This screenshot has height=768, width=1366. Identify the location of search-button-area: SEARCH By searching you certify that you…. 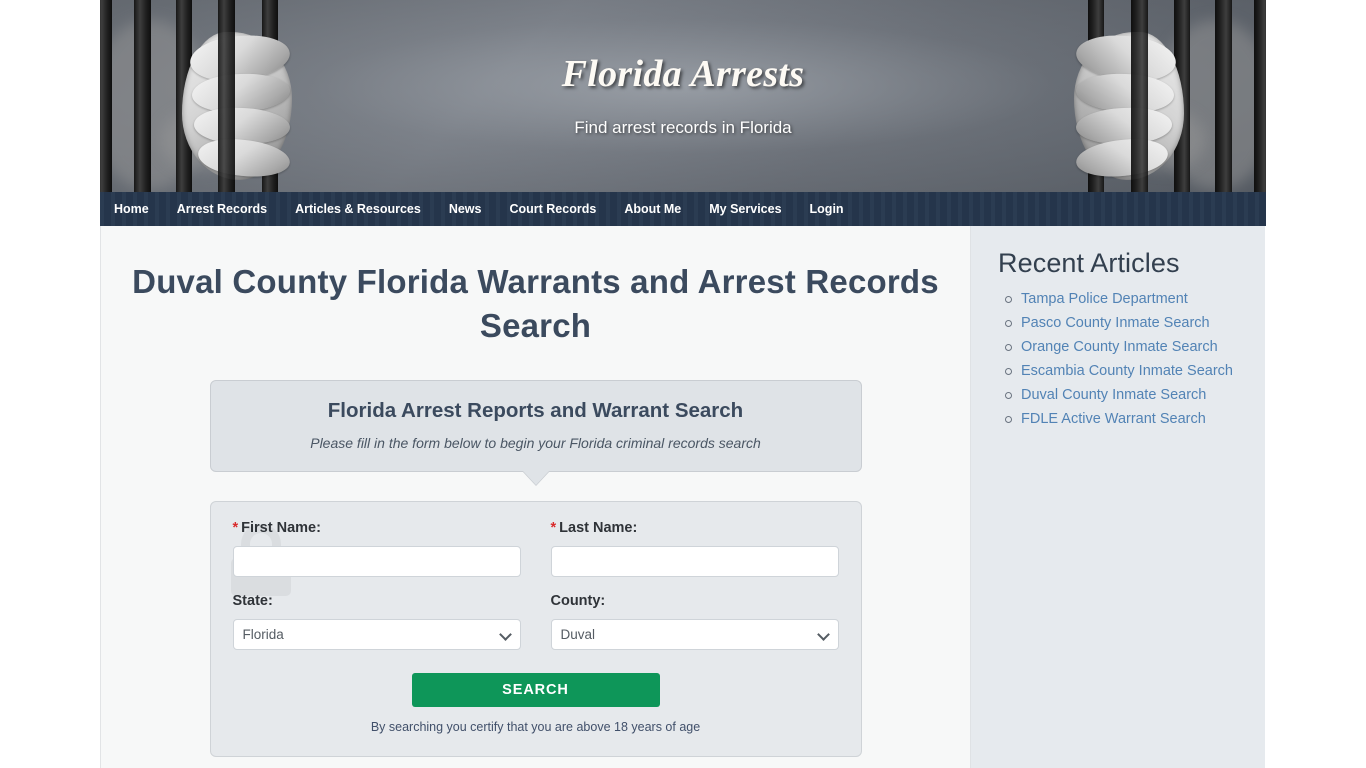
(536, 703).